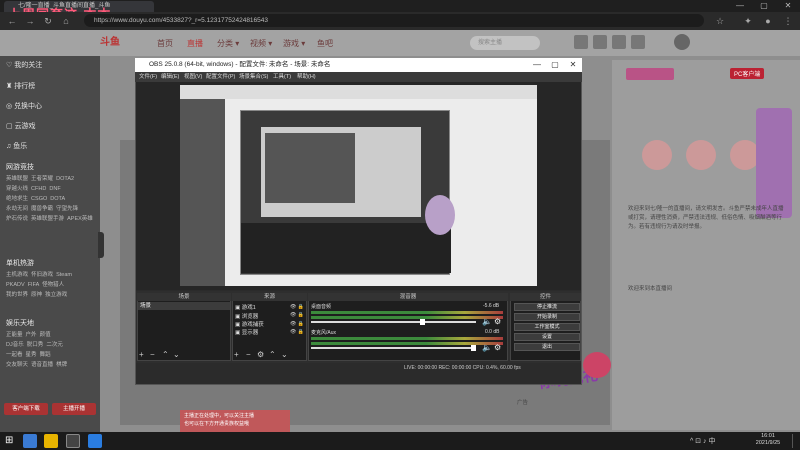  What do you see at coordinates (16, 146) in the screenshot?
I see `sidebar-fun: ♫ 鱼乐` at bounding box center [16, 146].